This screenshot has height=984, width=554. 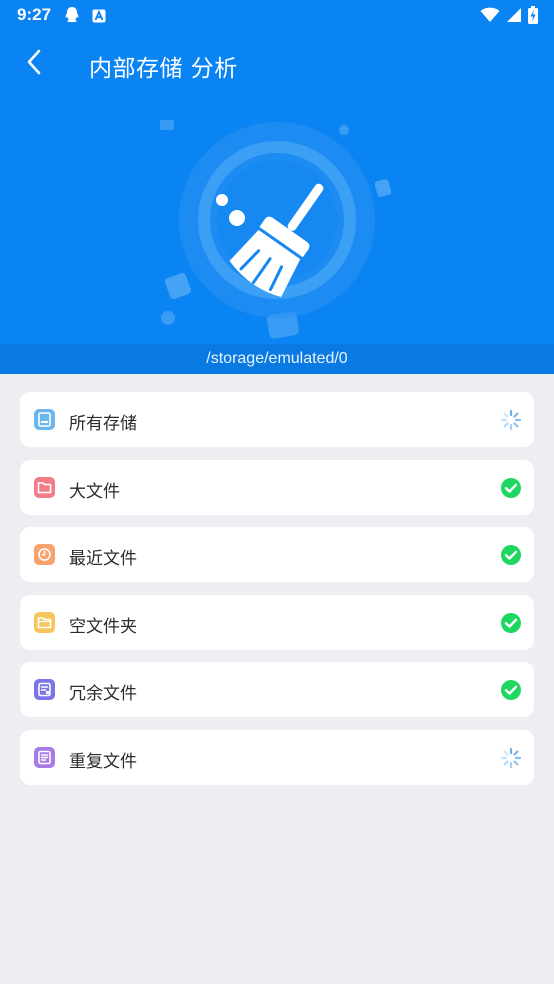 I want to click on redundant-file-icon, so click(x=44, y=690).